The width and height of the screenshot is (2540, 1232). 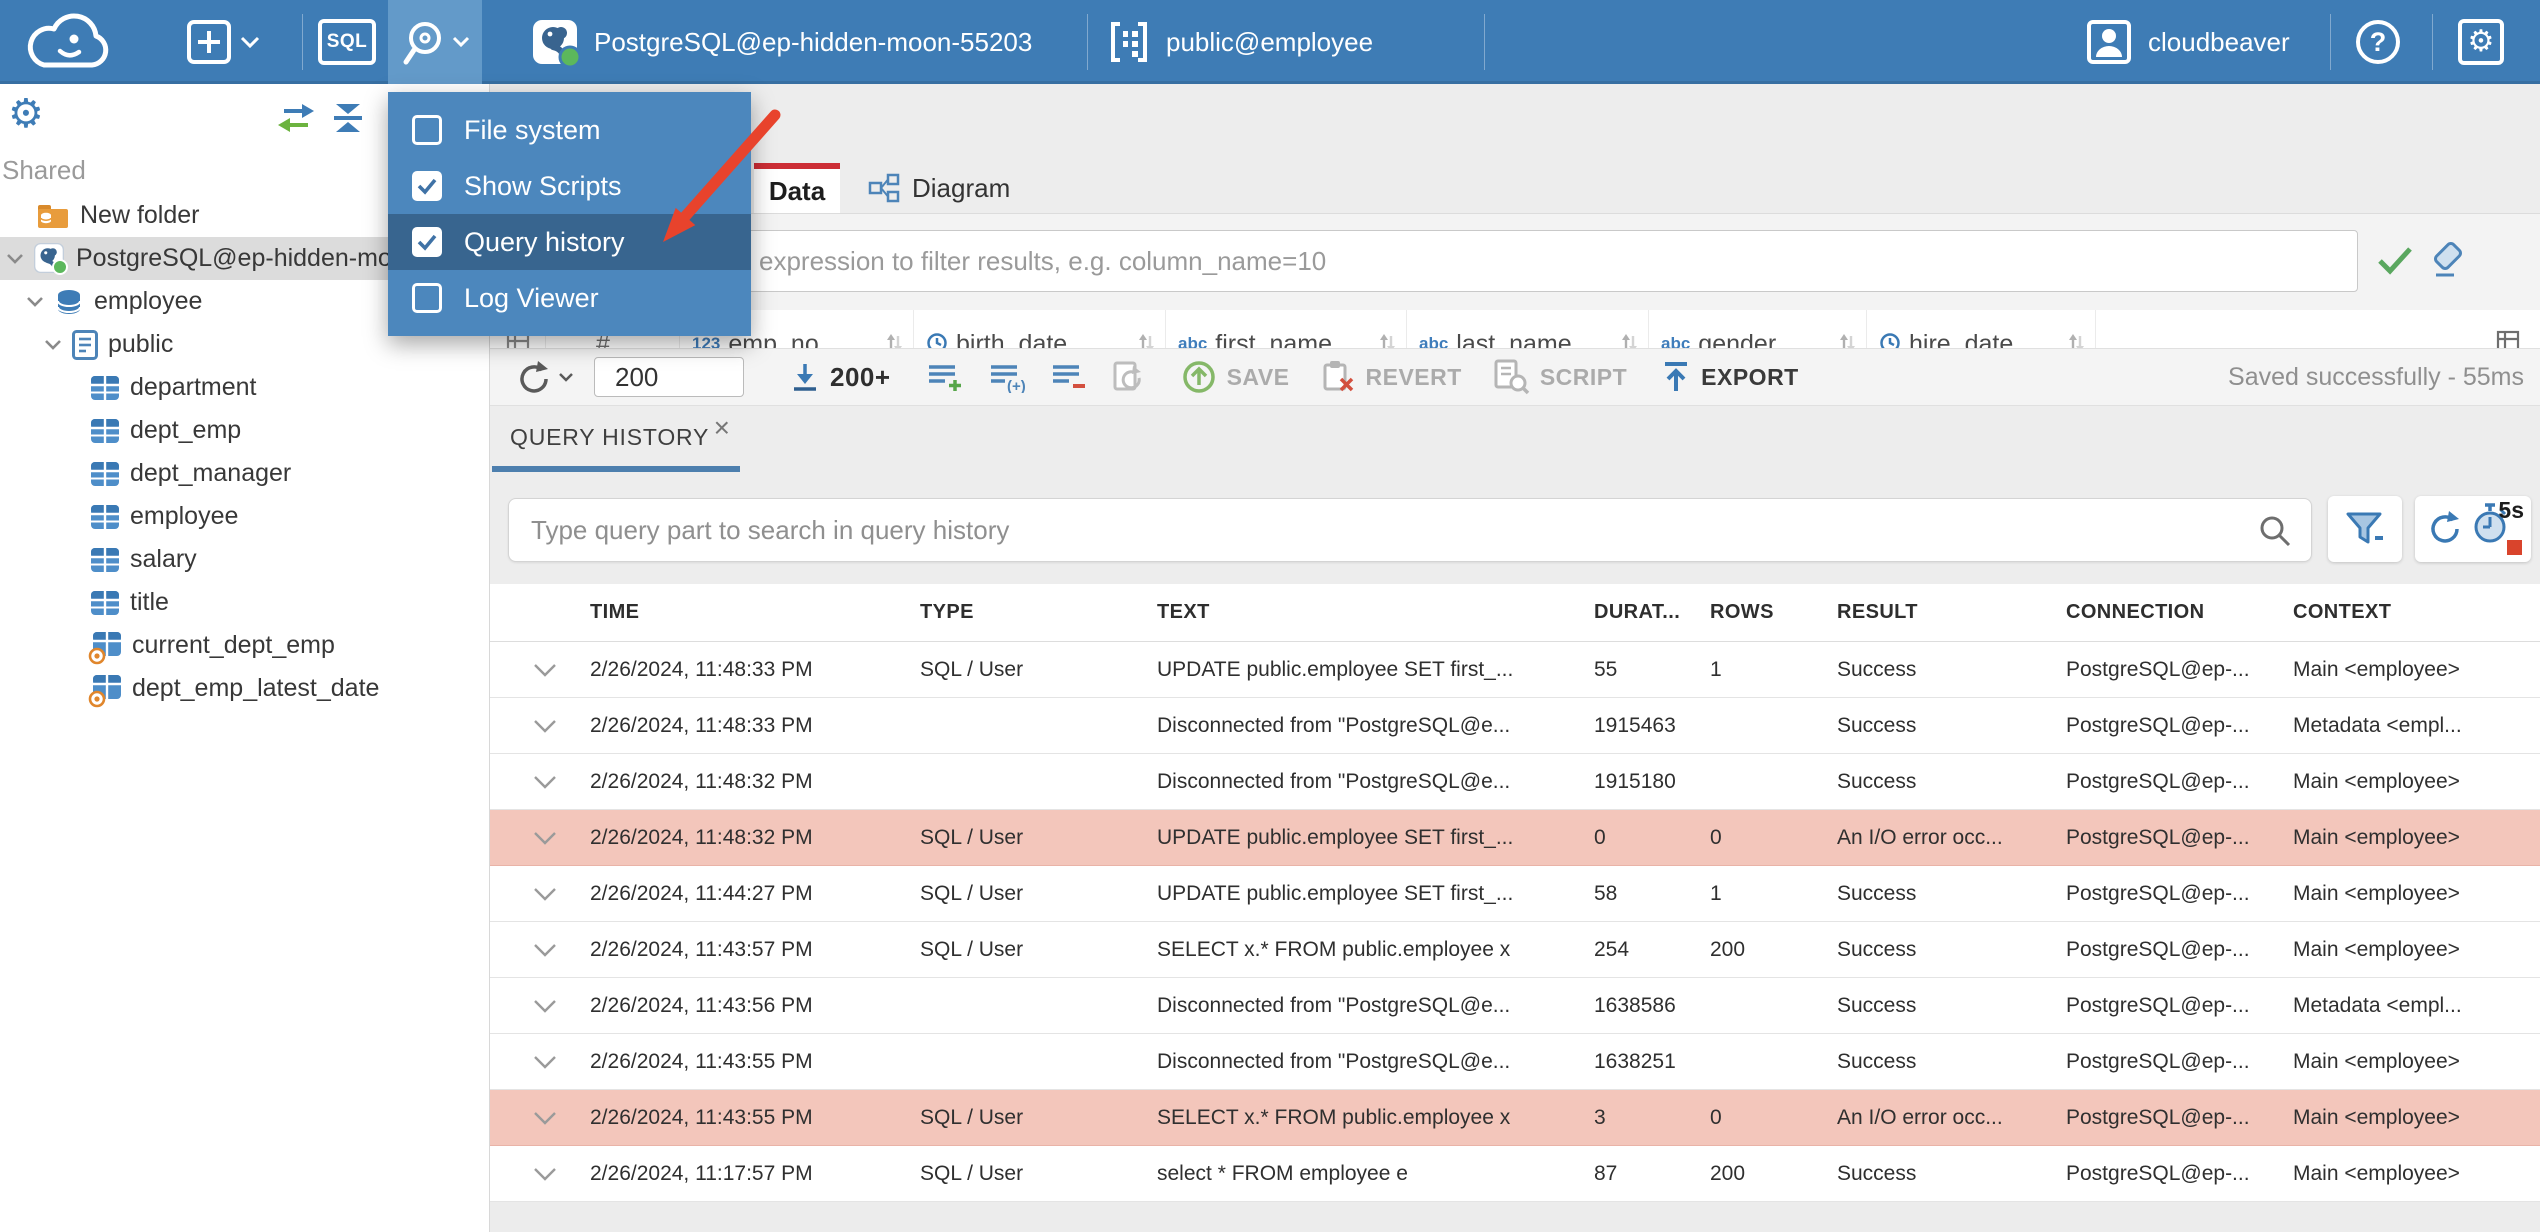 What do you see at coordinates (1730, 377) in the screenshot?
I see `export-button: EXPORT` at bounding box center [1730, 377].